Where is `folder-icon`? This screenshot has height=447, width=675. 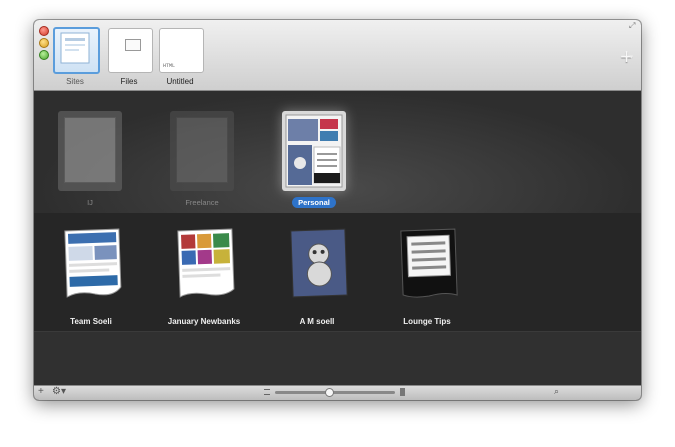 folder-icon is located at coordinates (133, 45).